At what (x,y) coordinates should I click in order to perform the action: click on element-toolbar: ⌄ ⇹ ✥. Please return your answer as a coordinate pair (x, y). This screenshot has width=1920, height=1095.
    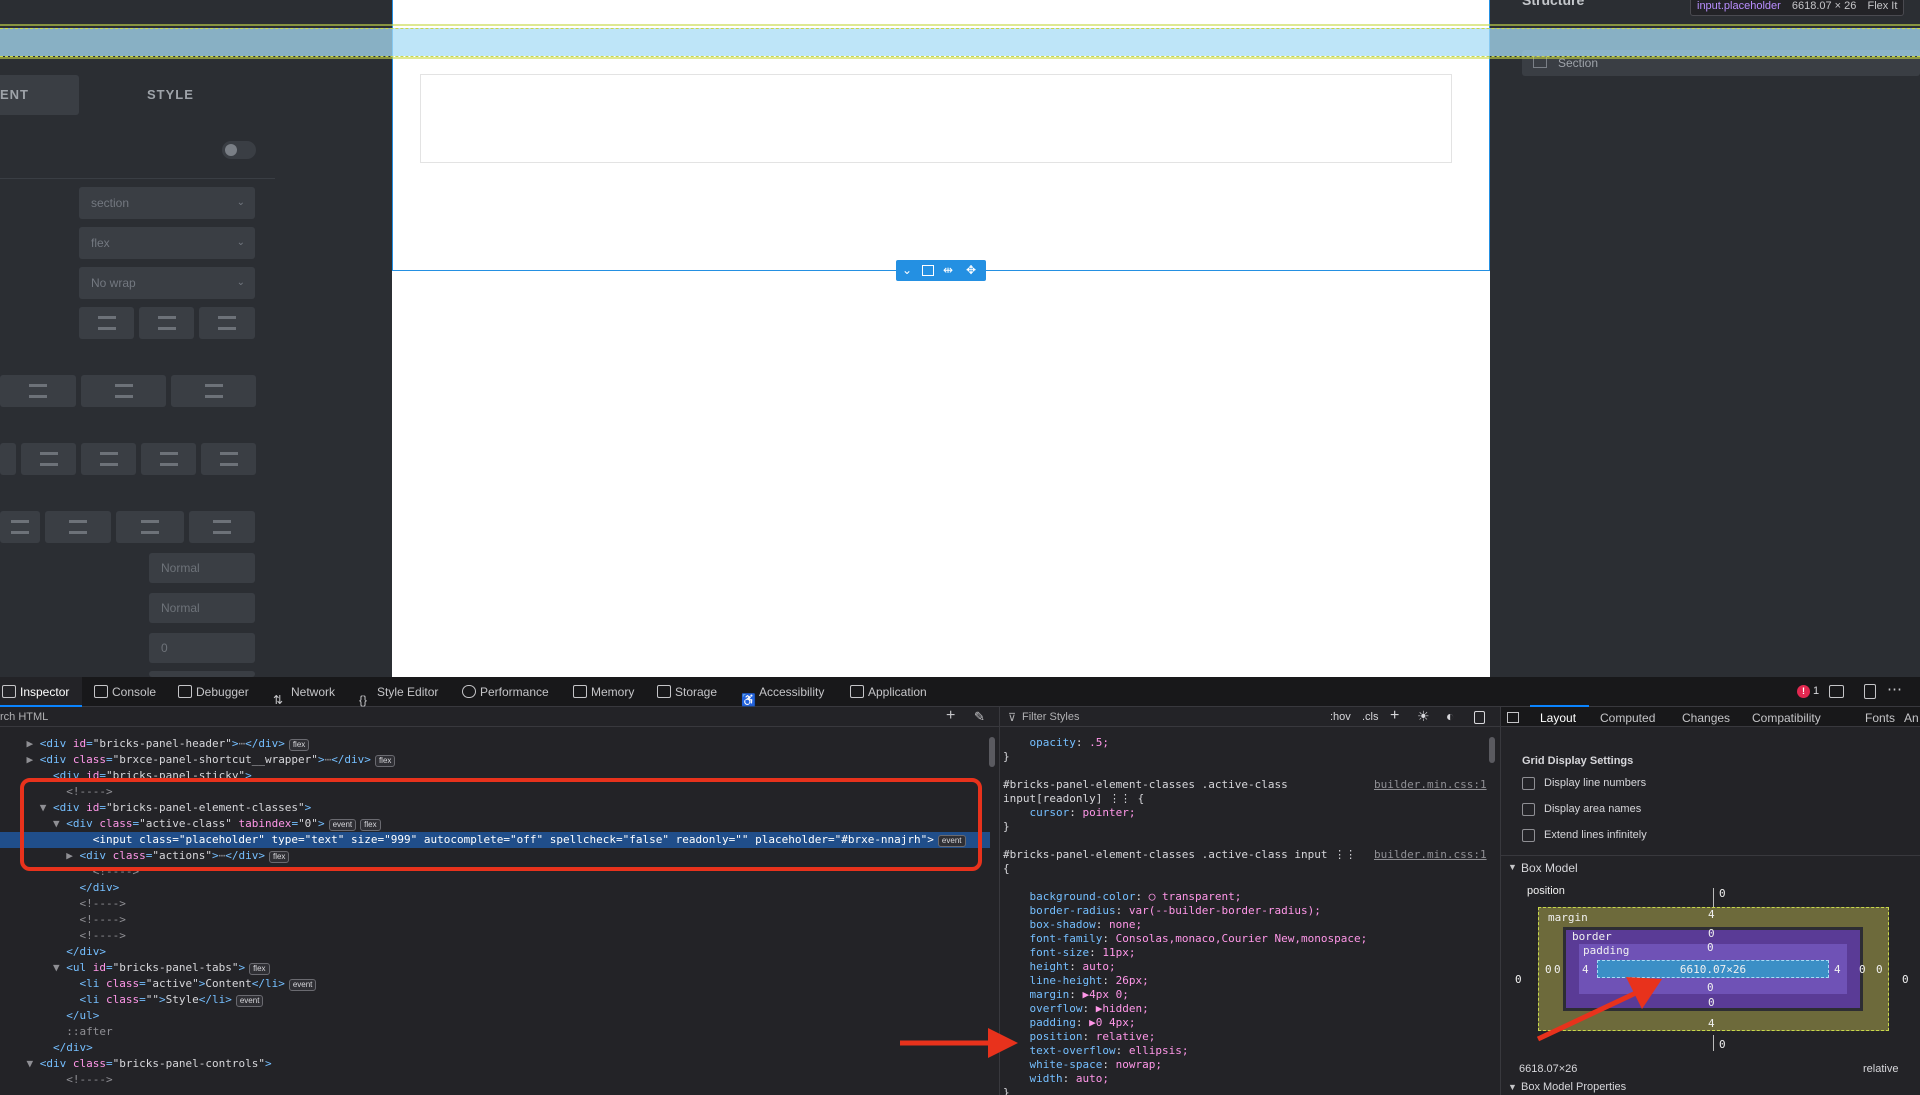
    Looking at the image, I should click on (941, 270).